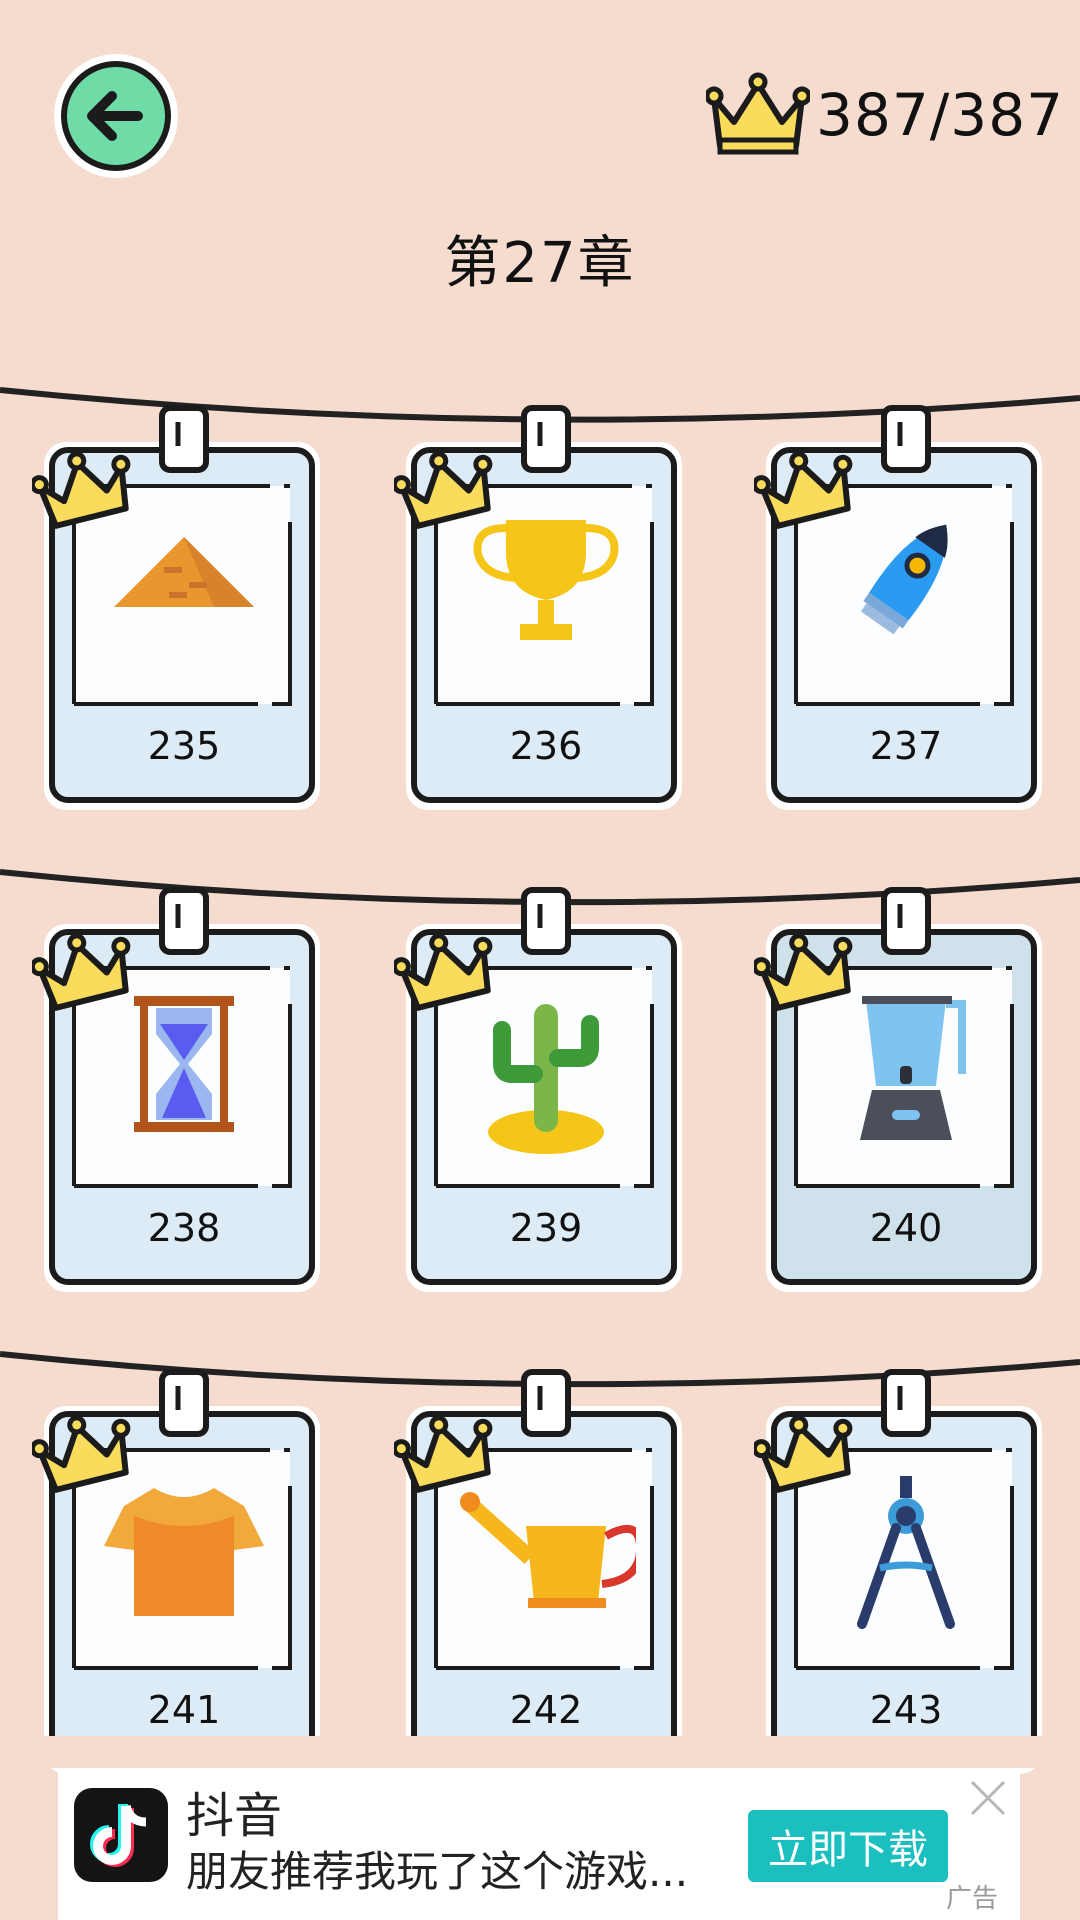 Image resolution: width=1080 pixels, height=1920 pixels. What do you see at coordinates (940, 115) in the screenshot?
I see `score-text: 387/387` at bounding box center [940, 115].